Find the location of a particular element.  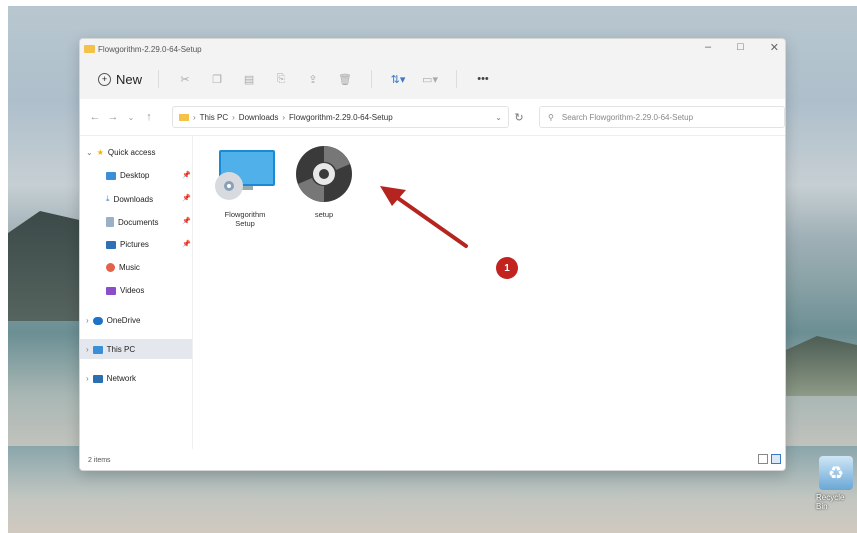

close-button: ✕ is located at coordinates (774, 47).